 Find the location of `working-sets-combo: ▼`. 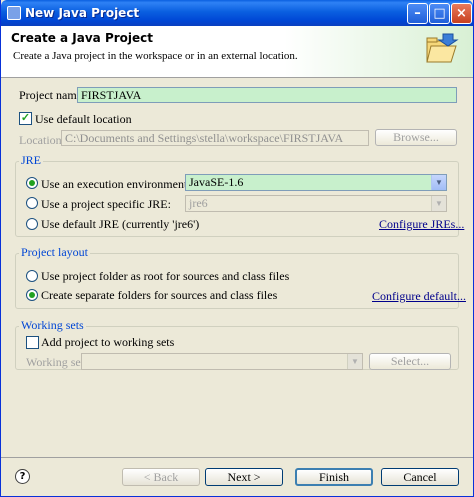

working-sets-combo: ▼ is located at coordinates (222, 361).